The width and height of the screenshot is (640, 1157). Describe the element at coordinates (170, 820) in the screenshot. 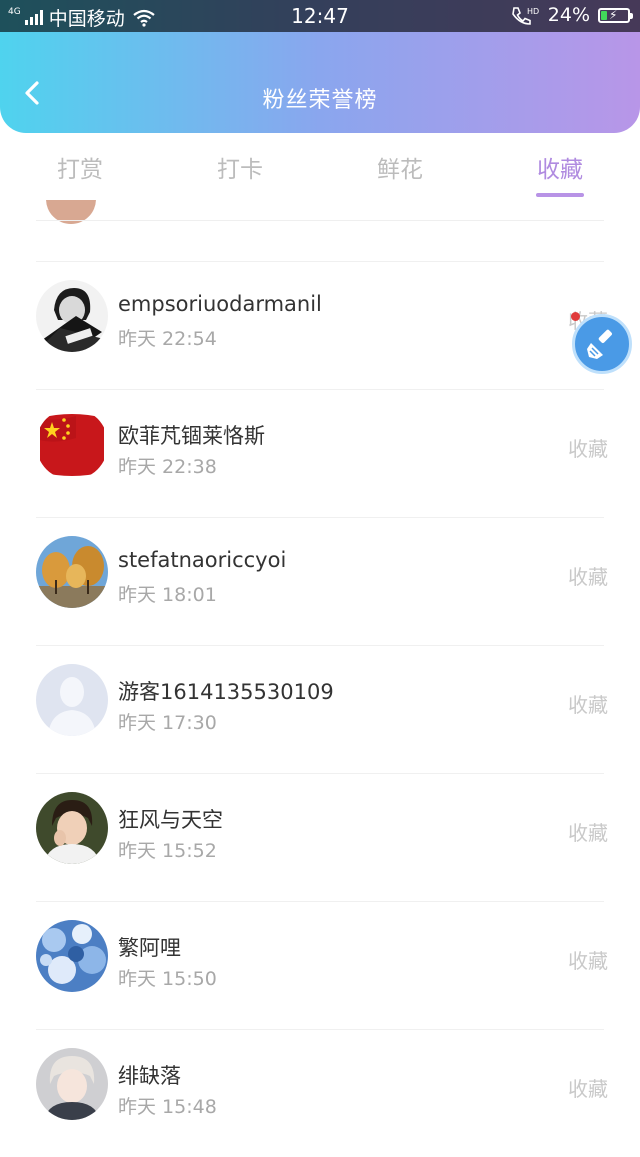

I see `user-name: 狂风与天空` at that location.